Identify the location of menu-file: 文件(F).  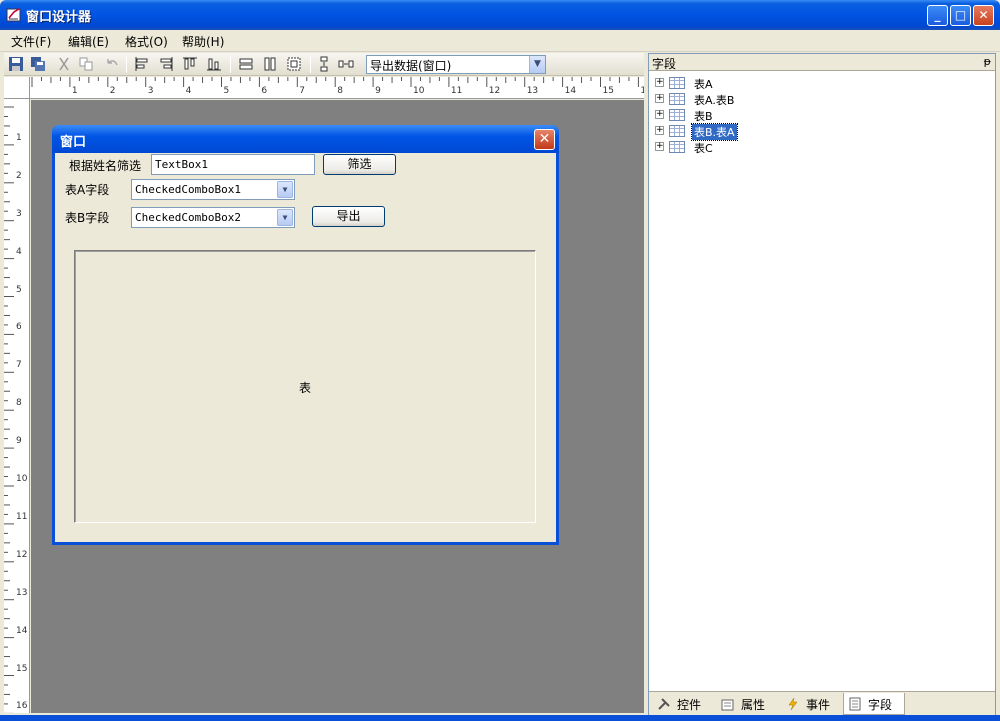
(31, 41).